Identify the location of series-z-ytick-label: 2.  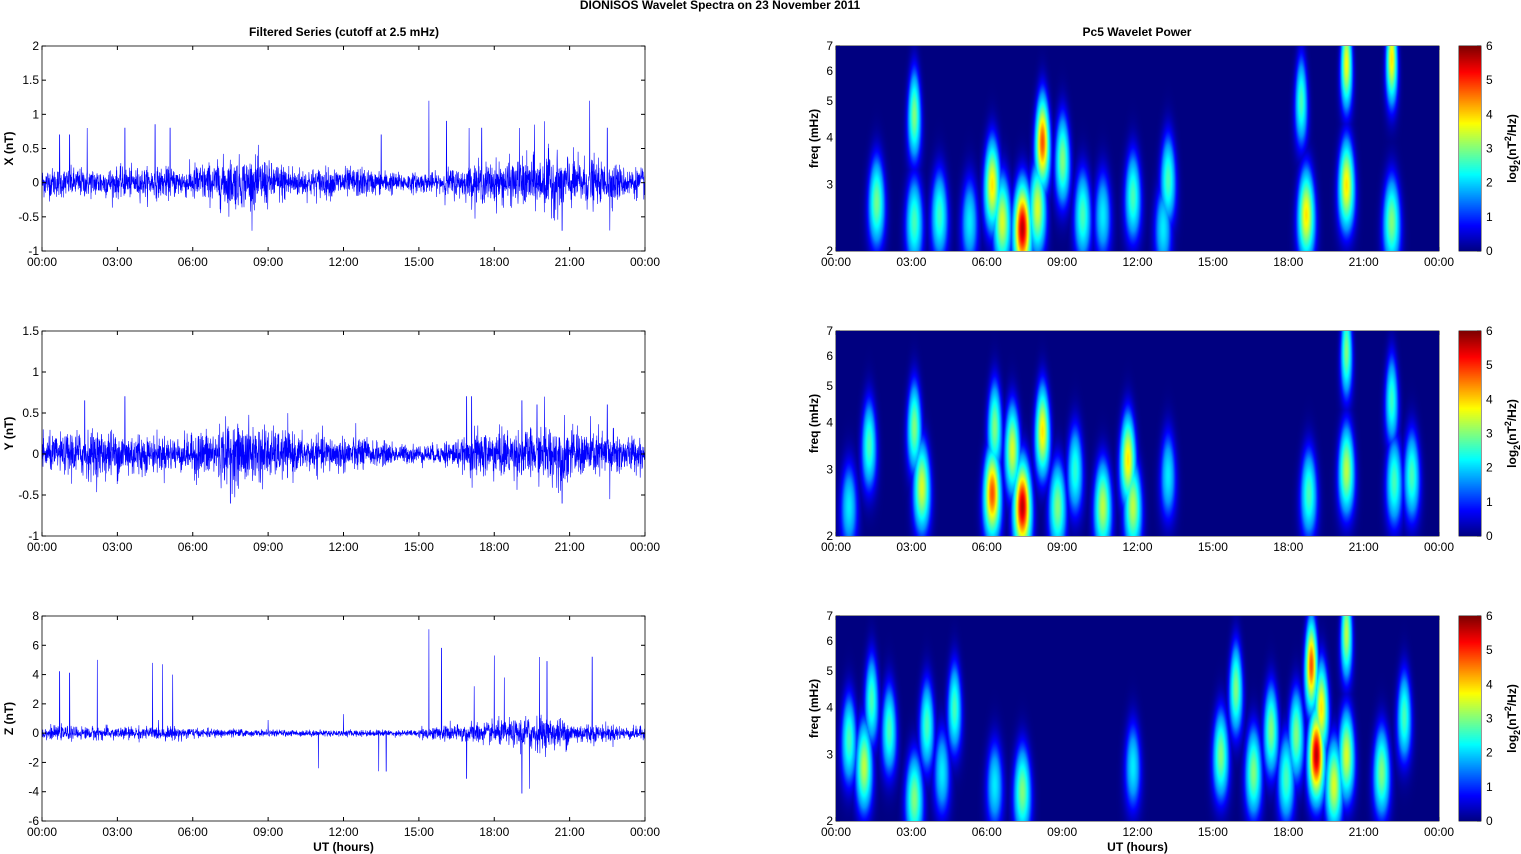
(35, 704).